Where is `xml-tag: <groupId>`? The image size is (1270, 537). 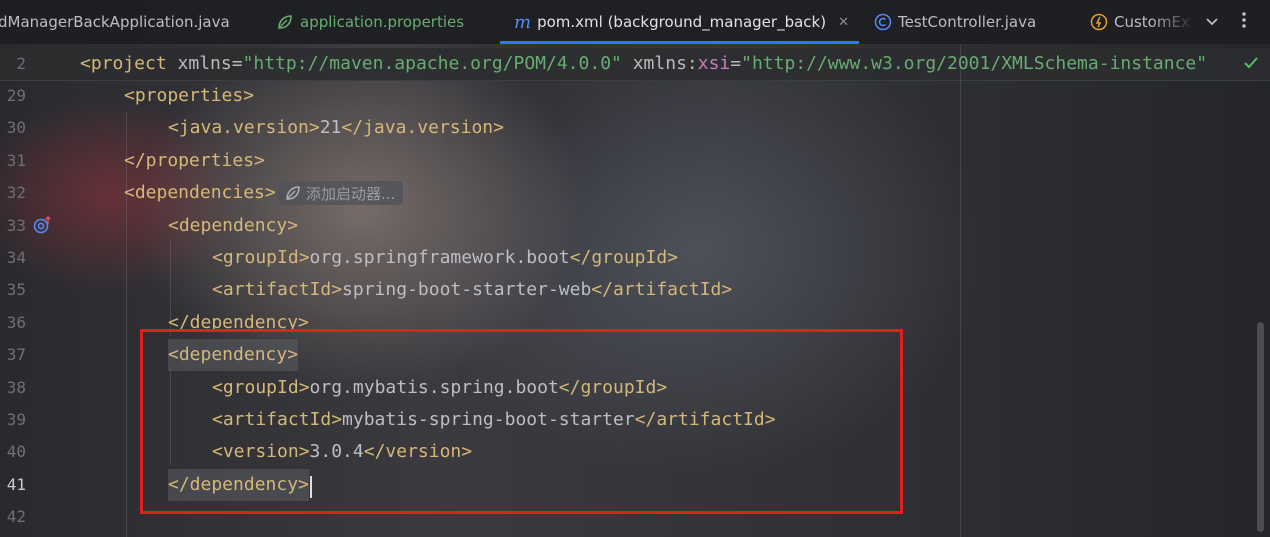
xml-tag: <groupId> is located at coordinates (261, 257).